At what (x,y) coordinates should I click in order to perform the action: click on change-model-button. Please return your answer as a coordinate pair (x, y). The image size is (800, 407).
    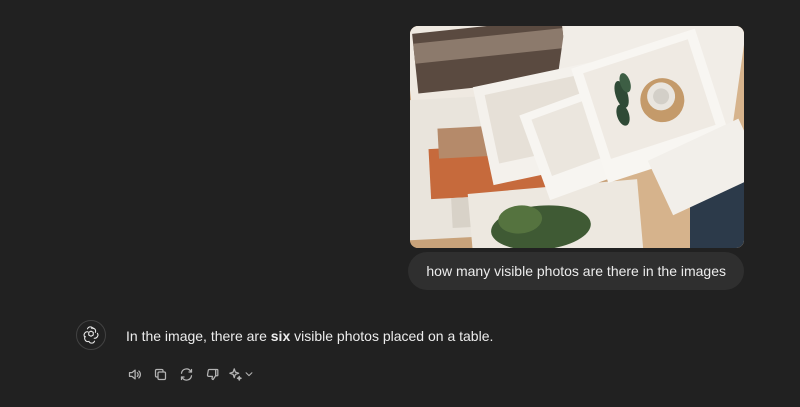
    Looking at the image, I should click on (241, 374).